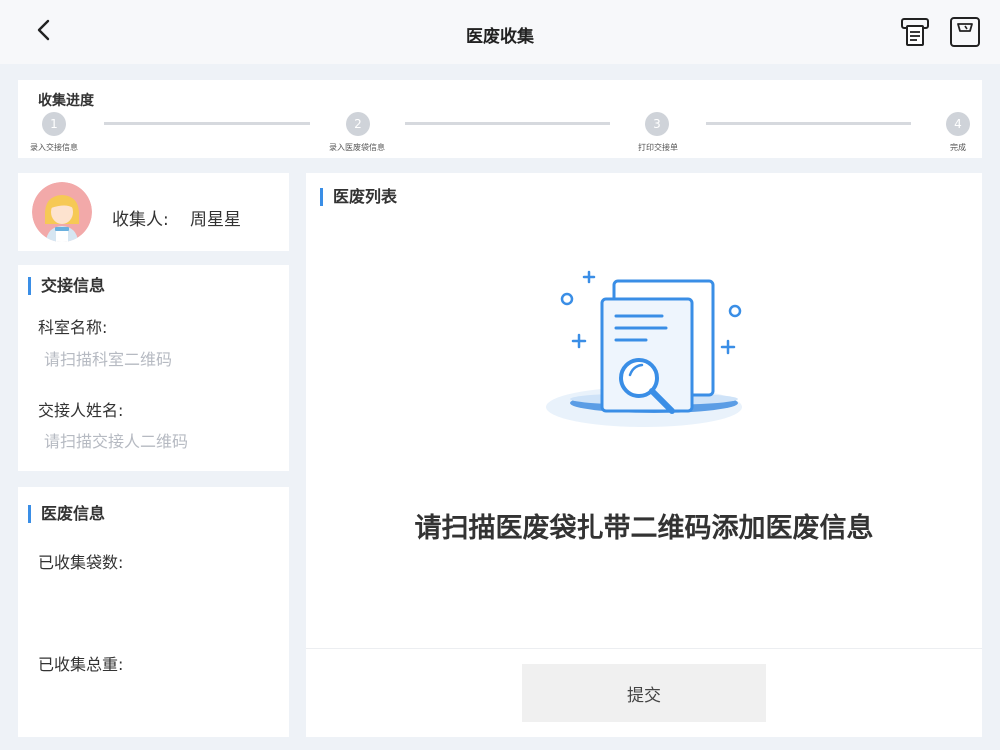  Describe the element at coordinates (62, 212) in the screenshot. I see `avatar` at that location.